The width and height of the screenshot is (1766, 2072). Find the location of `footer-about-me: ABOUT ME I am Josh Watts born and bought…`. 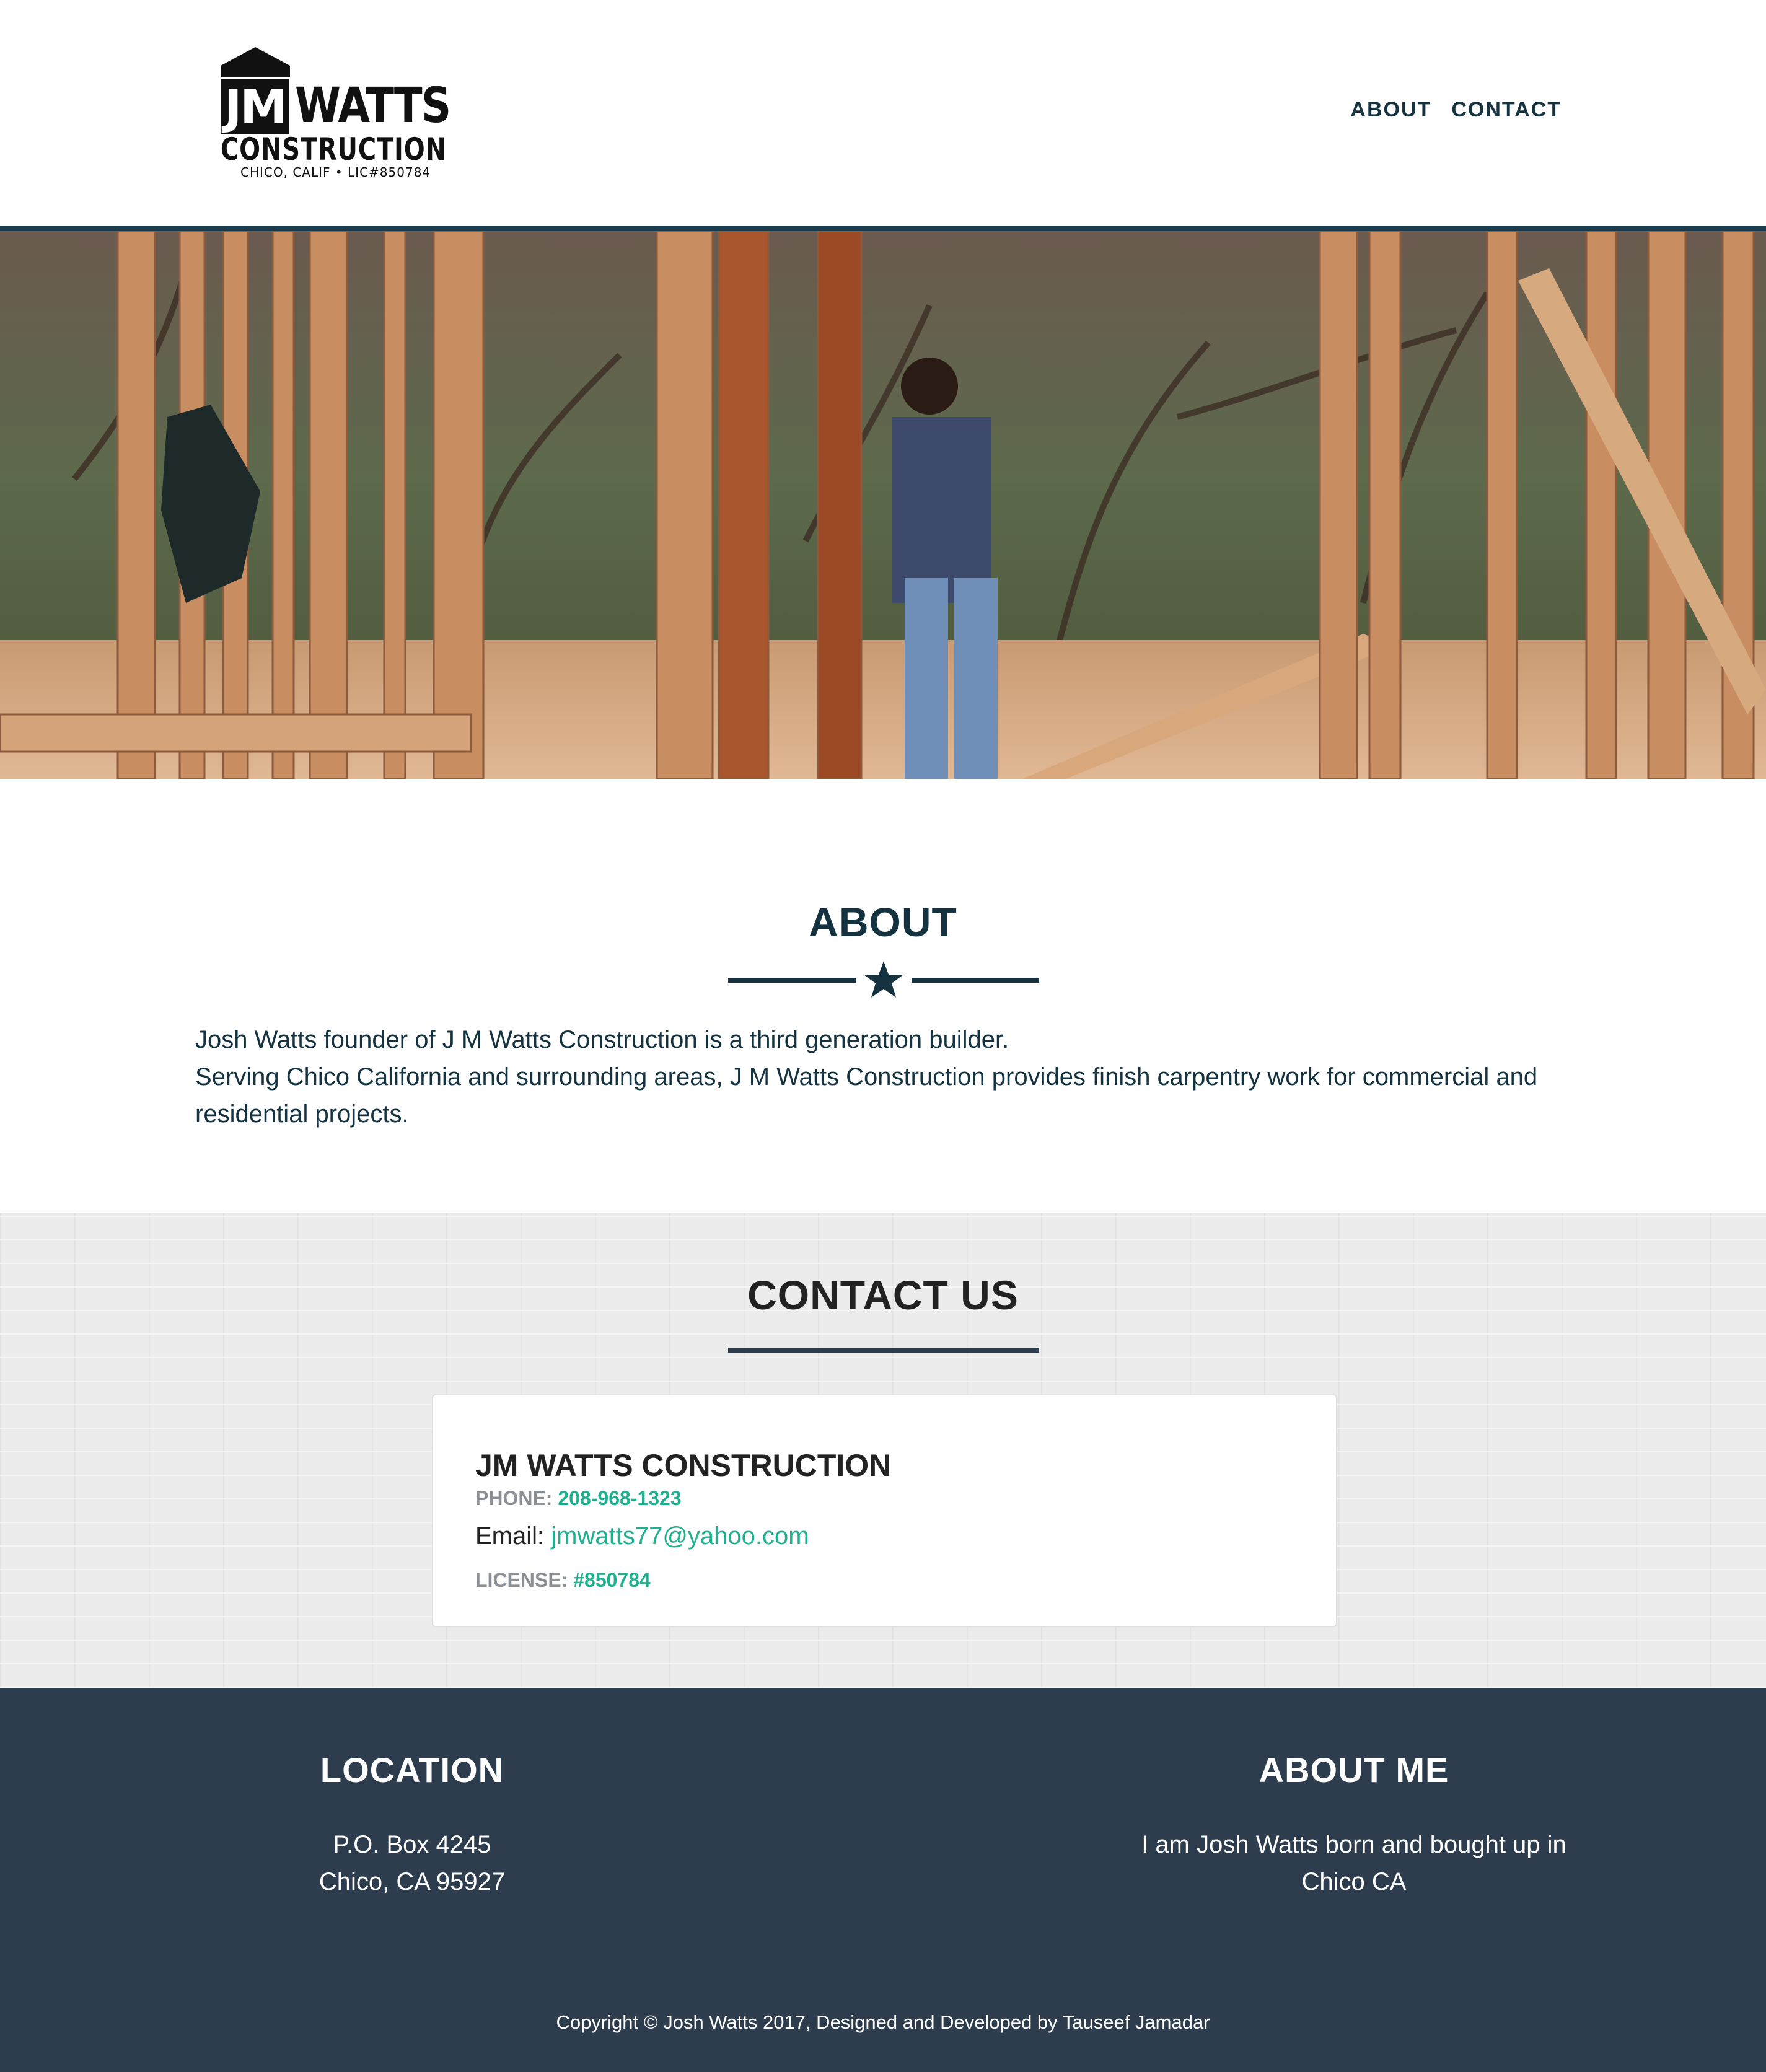

footer-about-me: ABOUT ME I am Josh Watts born and bought… is located at coordinates (1354, 1825).